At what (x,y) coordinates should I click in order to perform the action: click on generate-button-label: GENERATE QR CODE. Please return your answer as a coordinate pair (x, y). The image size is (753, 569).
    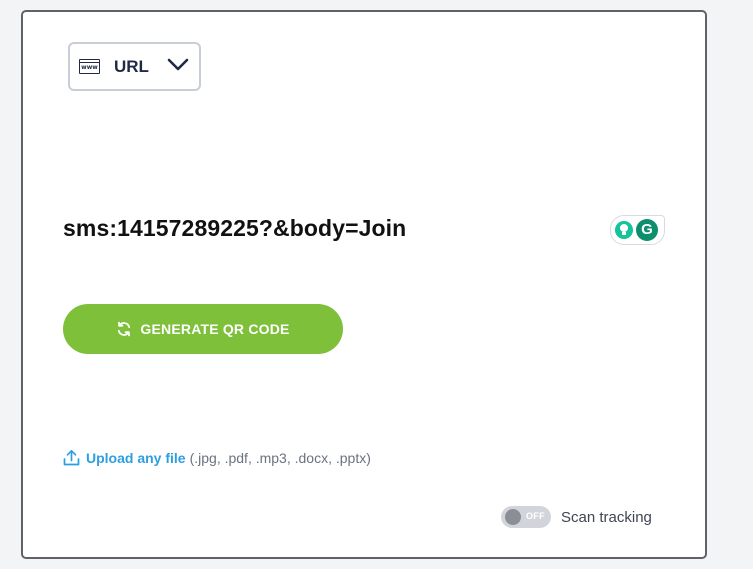
    Looking at the image, I should click on (215, 329).